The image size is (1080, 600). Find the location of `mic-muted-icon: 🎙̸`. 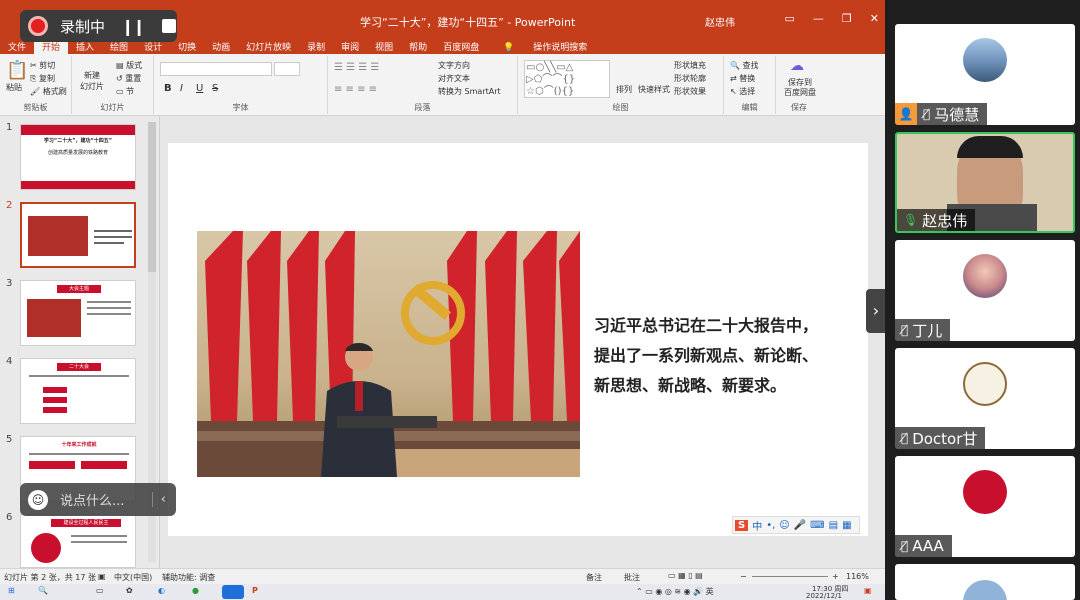

mic-muted-icon: 🎙̸ is located at coordinates (905, 330).